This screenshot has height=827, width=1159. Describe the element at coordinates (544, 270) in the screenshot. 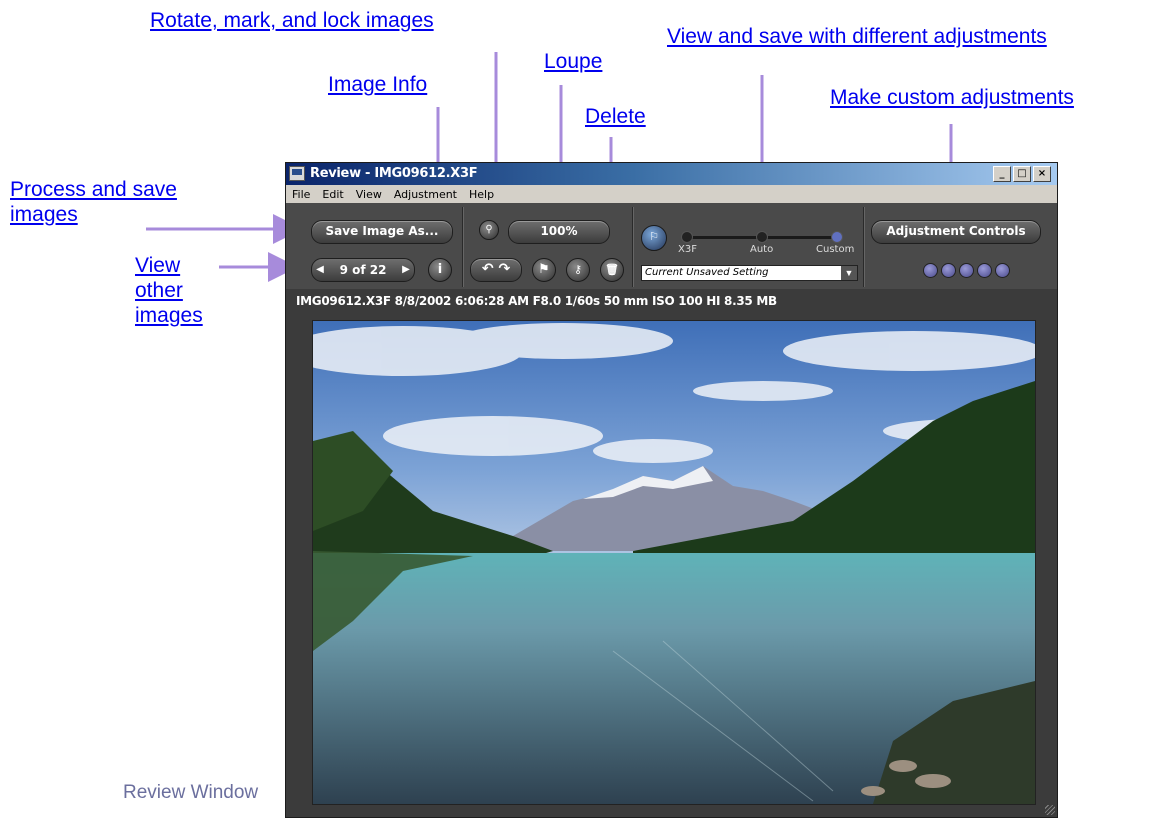

I see `flag-icon: ⚑` at that location.